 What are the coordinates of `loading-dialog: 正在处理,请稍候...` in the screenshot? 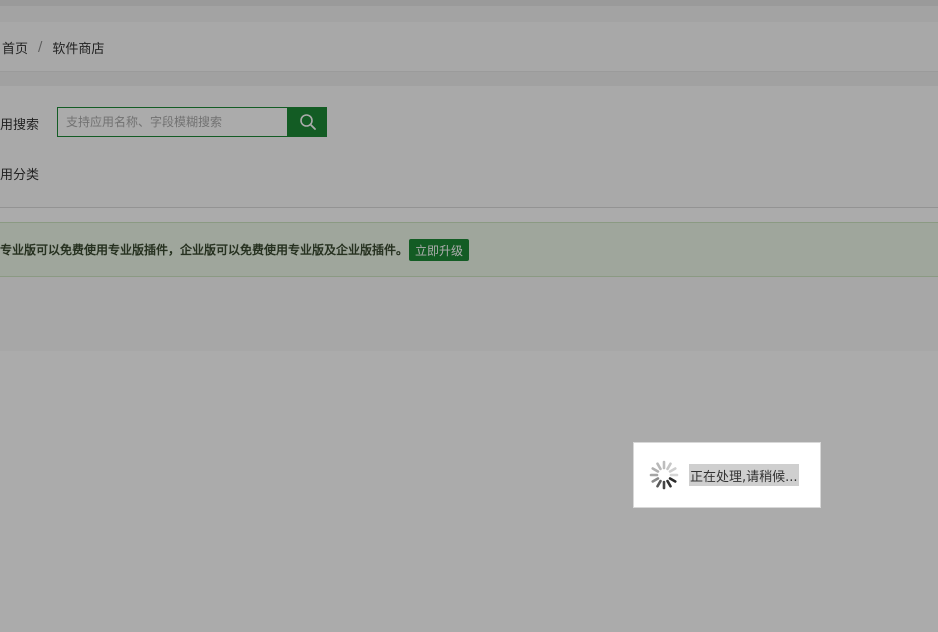 It's located at (727, 475).